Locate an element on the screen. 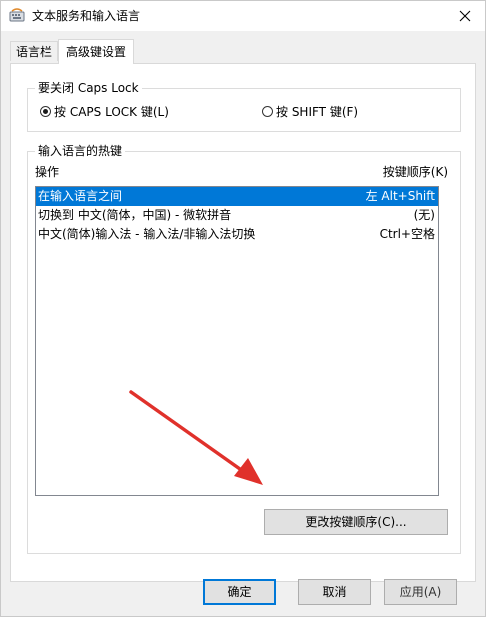 The width and height of the screenshot is (486, 618). tab-language-bar: 语言栏 is located at coordinates (34, 51).